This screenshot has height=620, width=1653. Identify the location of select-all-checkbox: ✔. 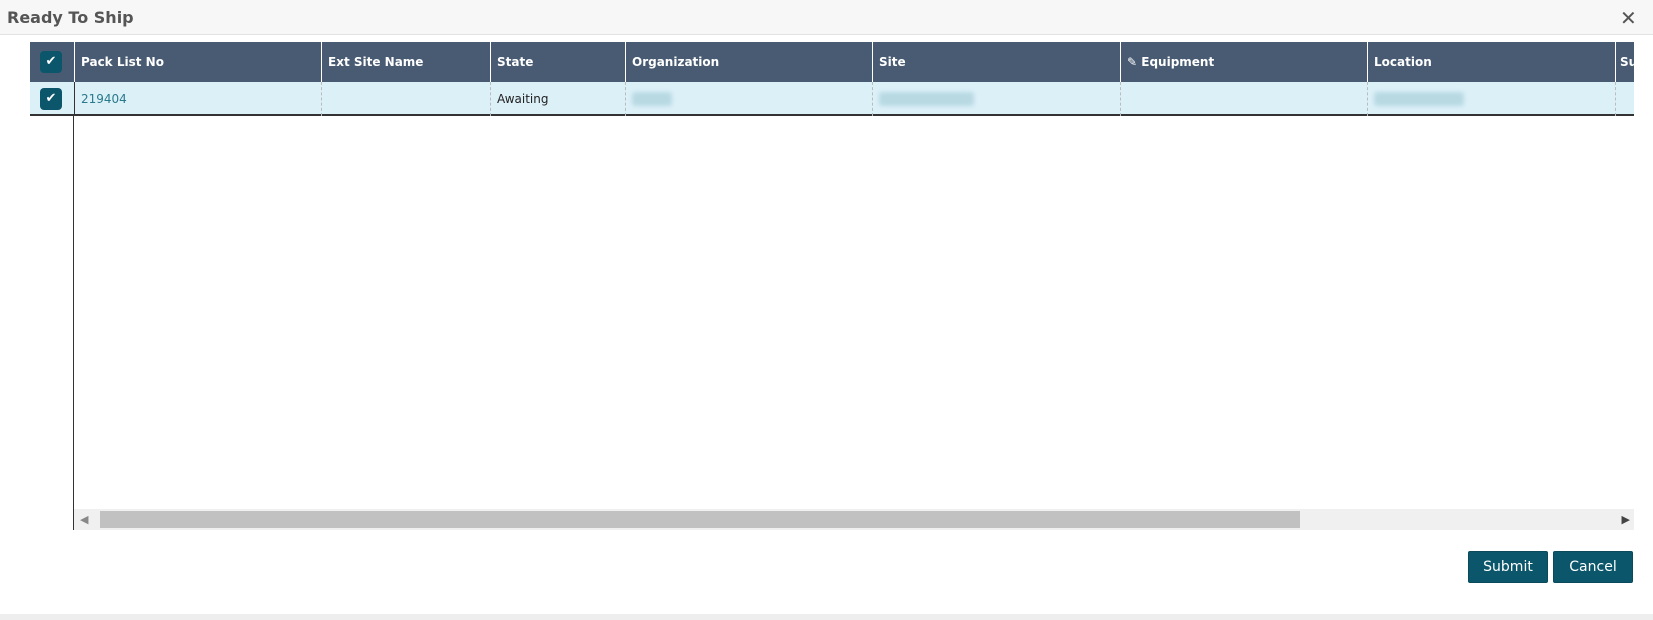
(51, 62).